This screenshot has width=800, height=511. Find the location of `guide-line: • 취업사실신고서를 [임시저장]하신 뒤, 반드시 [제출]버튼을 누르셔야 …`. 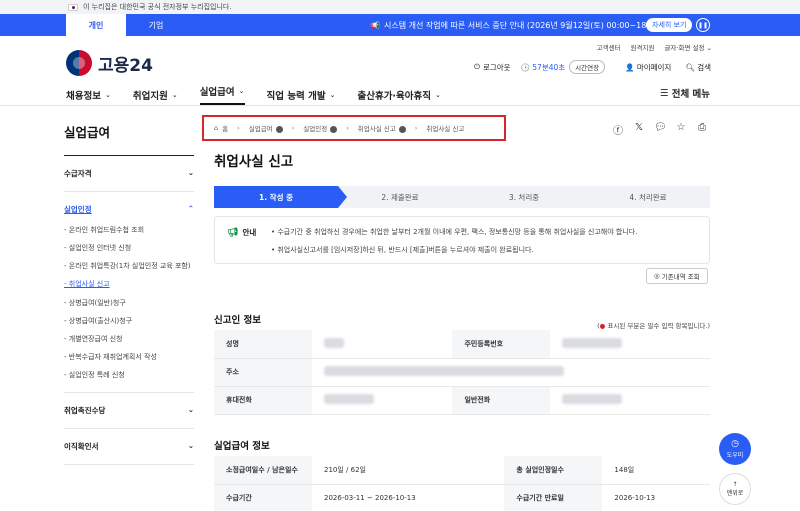

guide-line: • 취업사실신고서를 [임시저장]하신 뒤, 반드시 [제출]버튼을 누르셔야 … is located at coordinates (402, 250).